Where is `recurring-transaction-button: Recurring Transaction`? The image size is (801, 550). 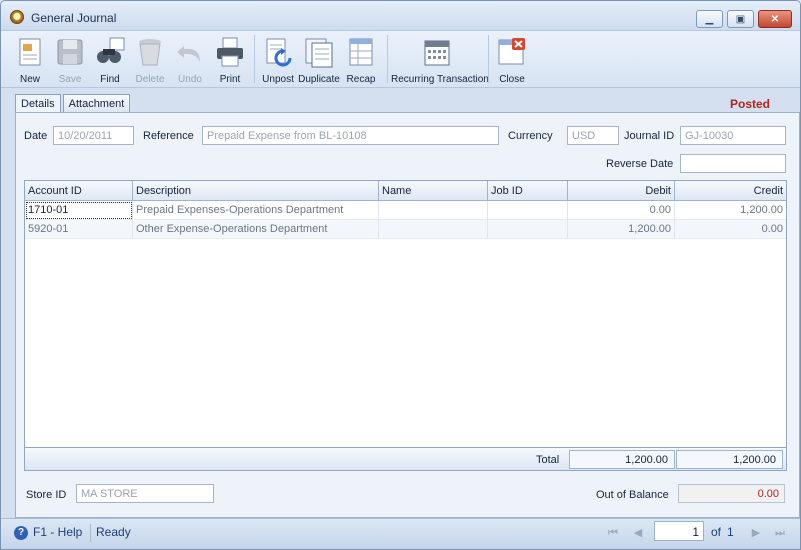 recurring-transaction-button: Recurring Transaction is located at coordinates (440, 61).